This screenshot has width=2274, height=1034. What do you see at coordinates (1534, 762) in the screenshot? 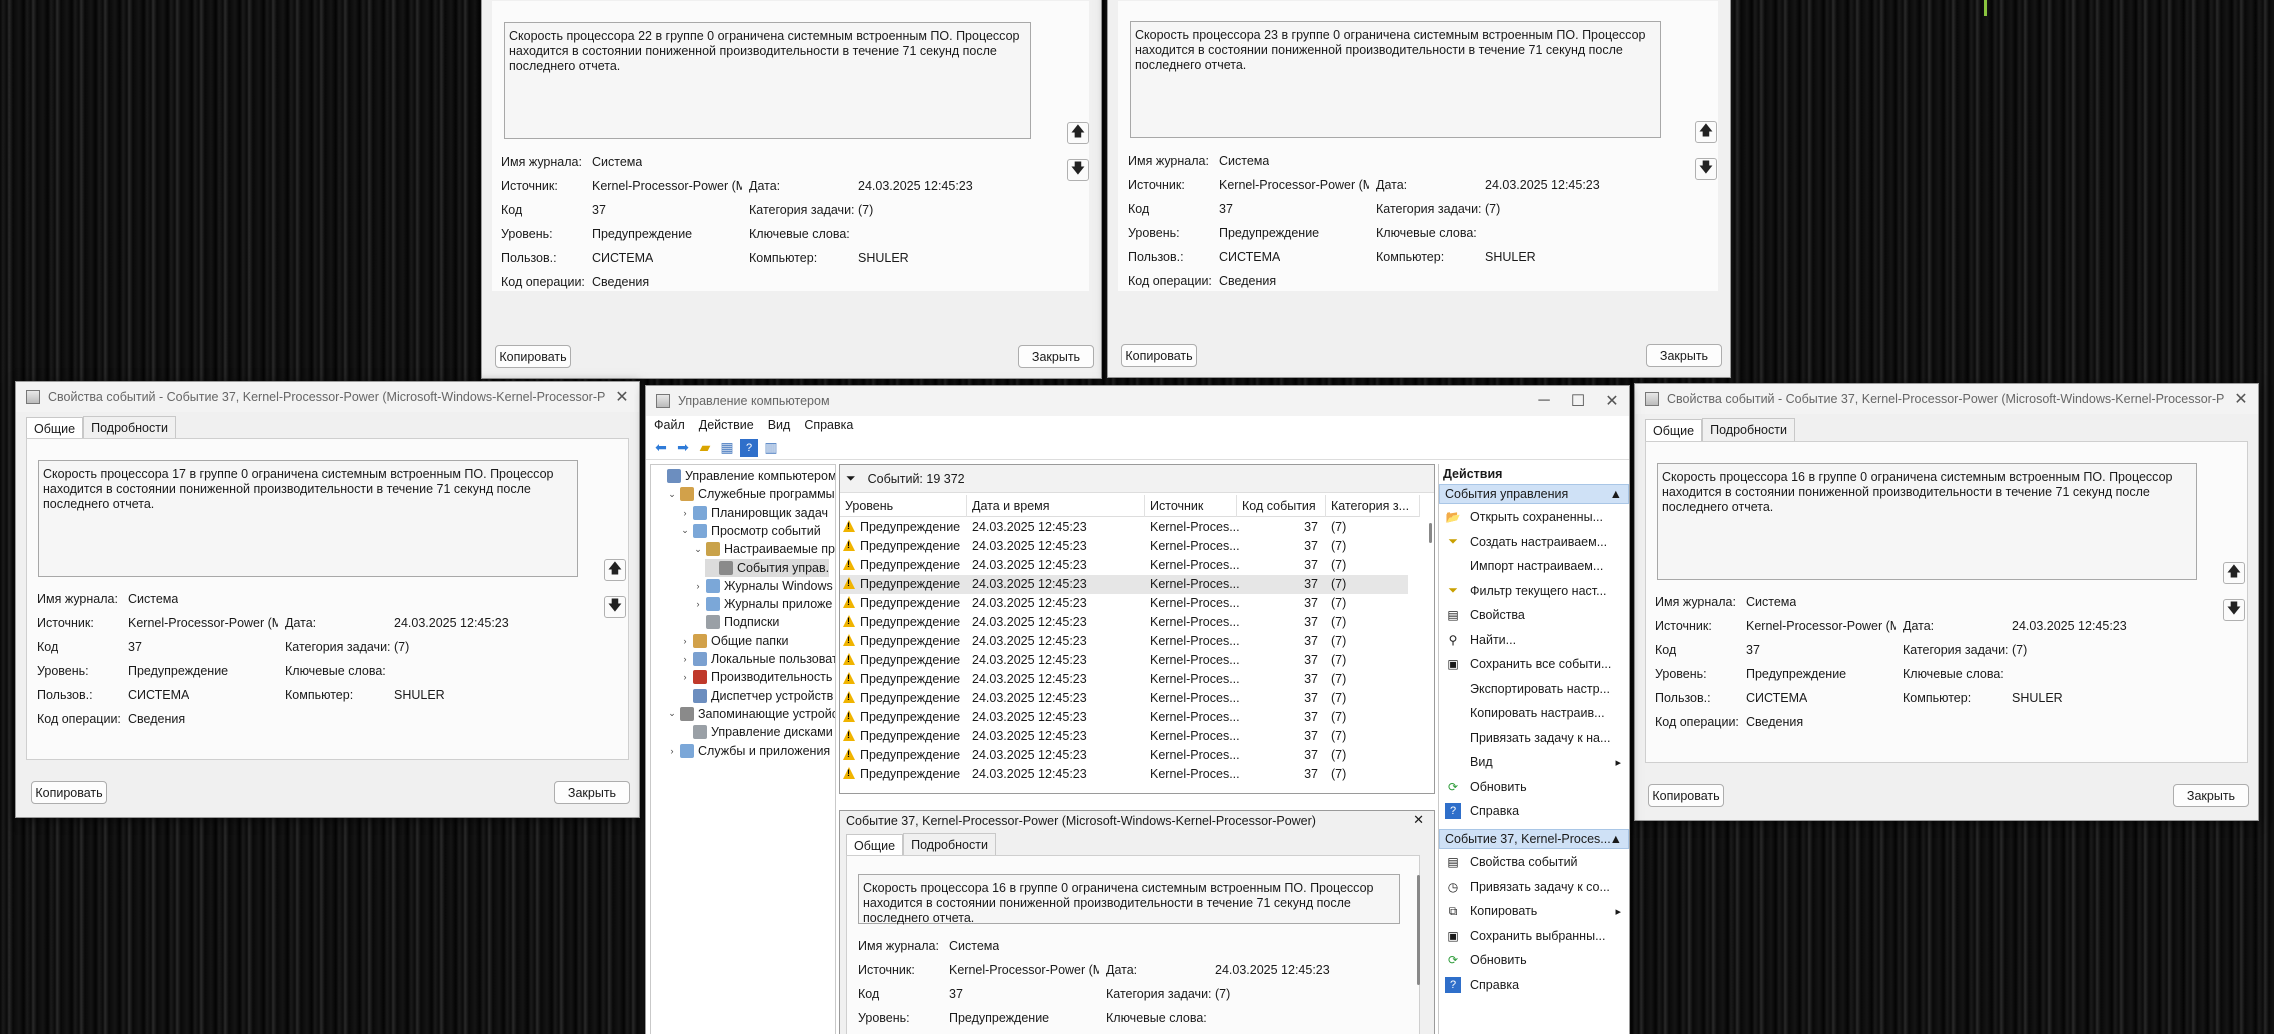
I see `action-item: Вид ▸` at bounding box center [1534, 762].